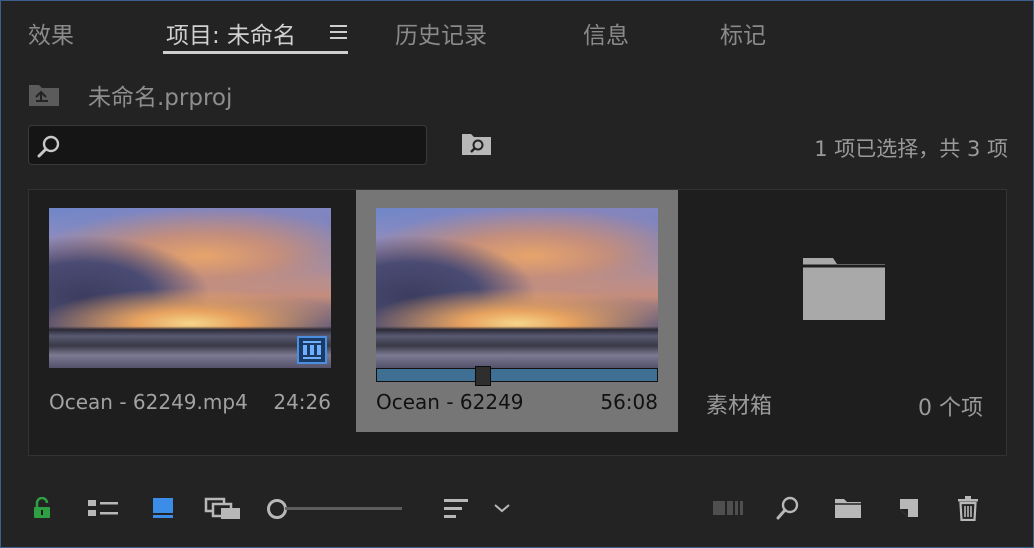  I want to click on project-item-bin: 素材箱 0 个项, so click(842, 311).